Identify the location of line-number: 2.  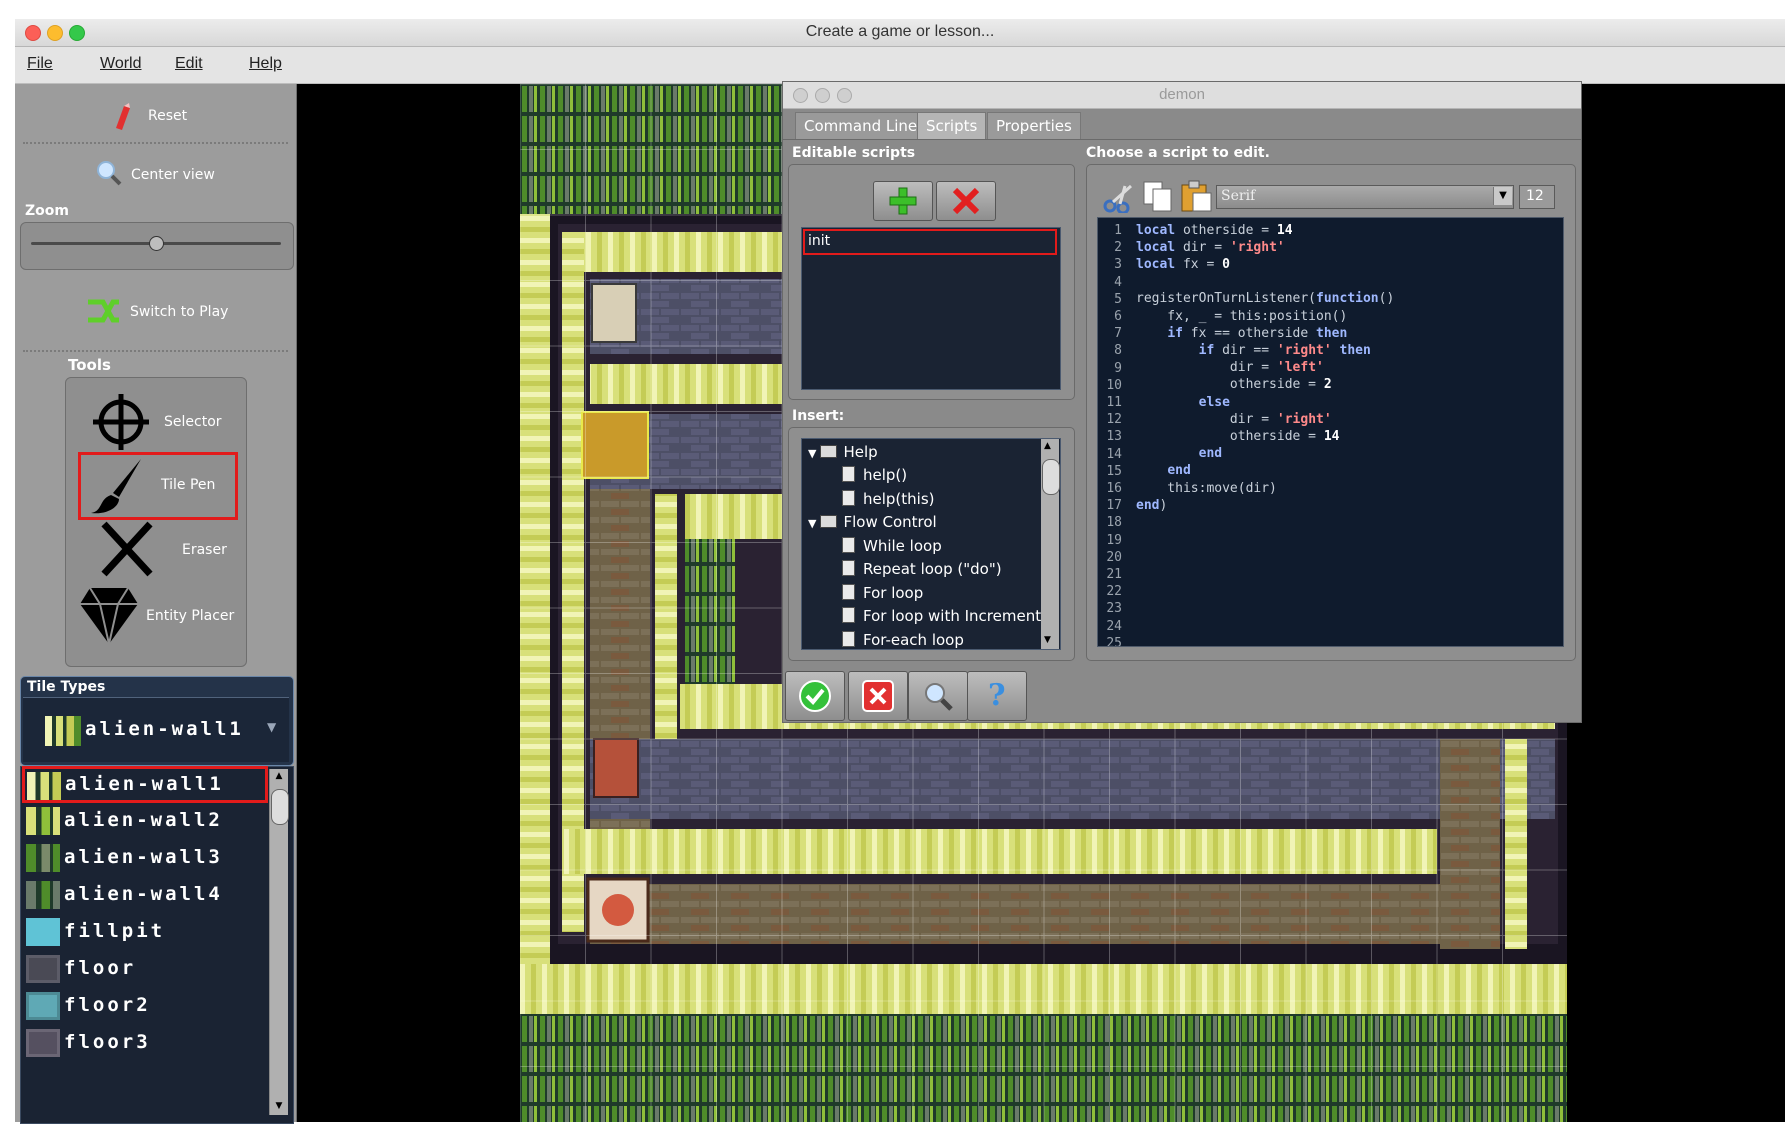
(1118, 248).